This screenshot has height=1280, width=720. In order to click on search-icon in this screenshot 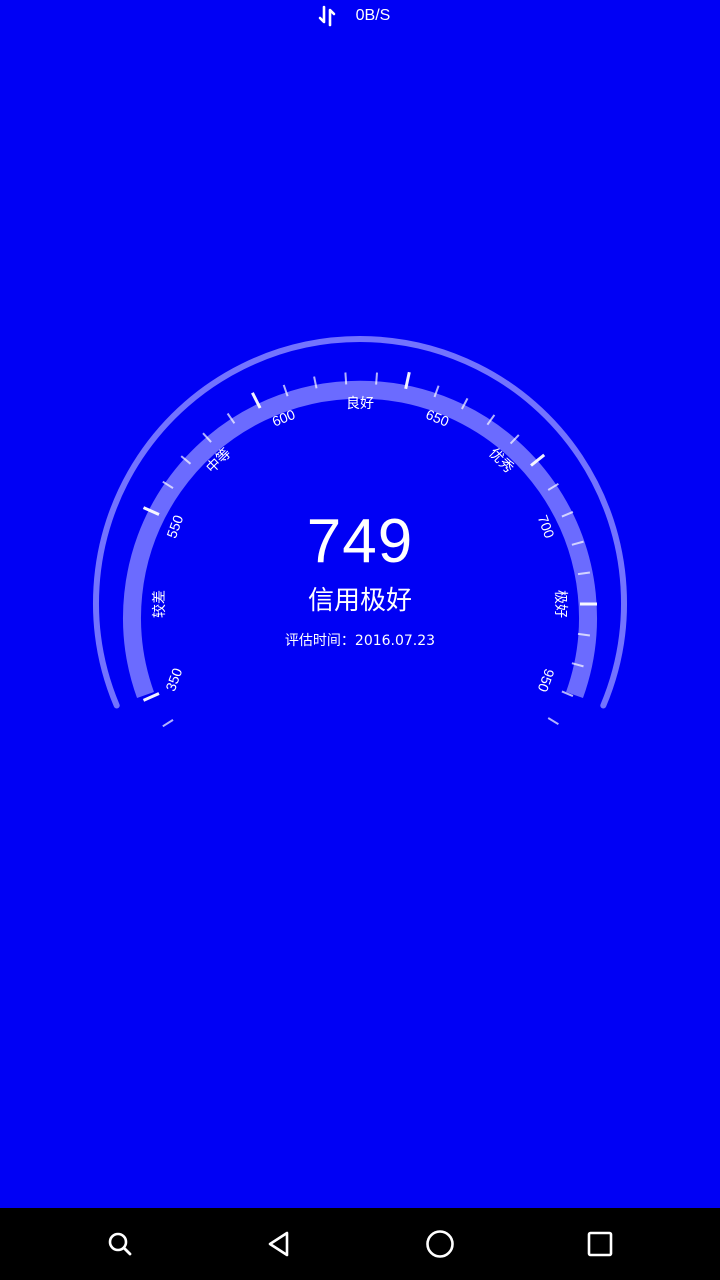, I will do `click(120, 1244)`.